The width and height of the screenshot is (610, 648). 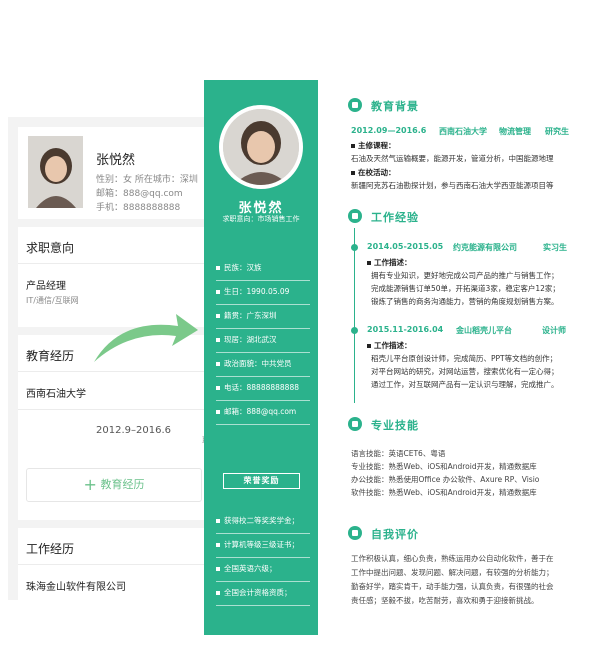 What do you see at coordinates (452, 185) in the screenshot?
I see `edu-activities: 新疆阿克苏石油勘探计划，参与西南石油大学西亚能源项目等` at bounding box center [452, 185].